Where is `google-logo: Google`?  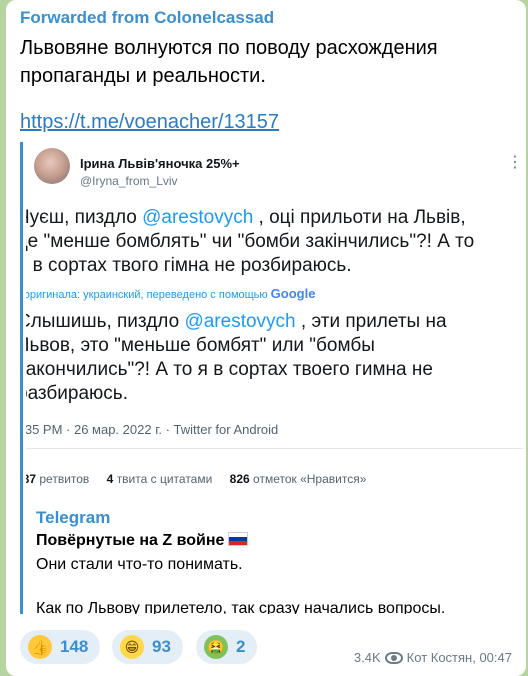
google-logo: Google is located at coordinates (293, 293).